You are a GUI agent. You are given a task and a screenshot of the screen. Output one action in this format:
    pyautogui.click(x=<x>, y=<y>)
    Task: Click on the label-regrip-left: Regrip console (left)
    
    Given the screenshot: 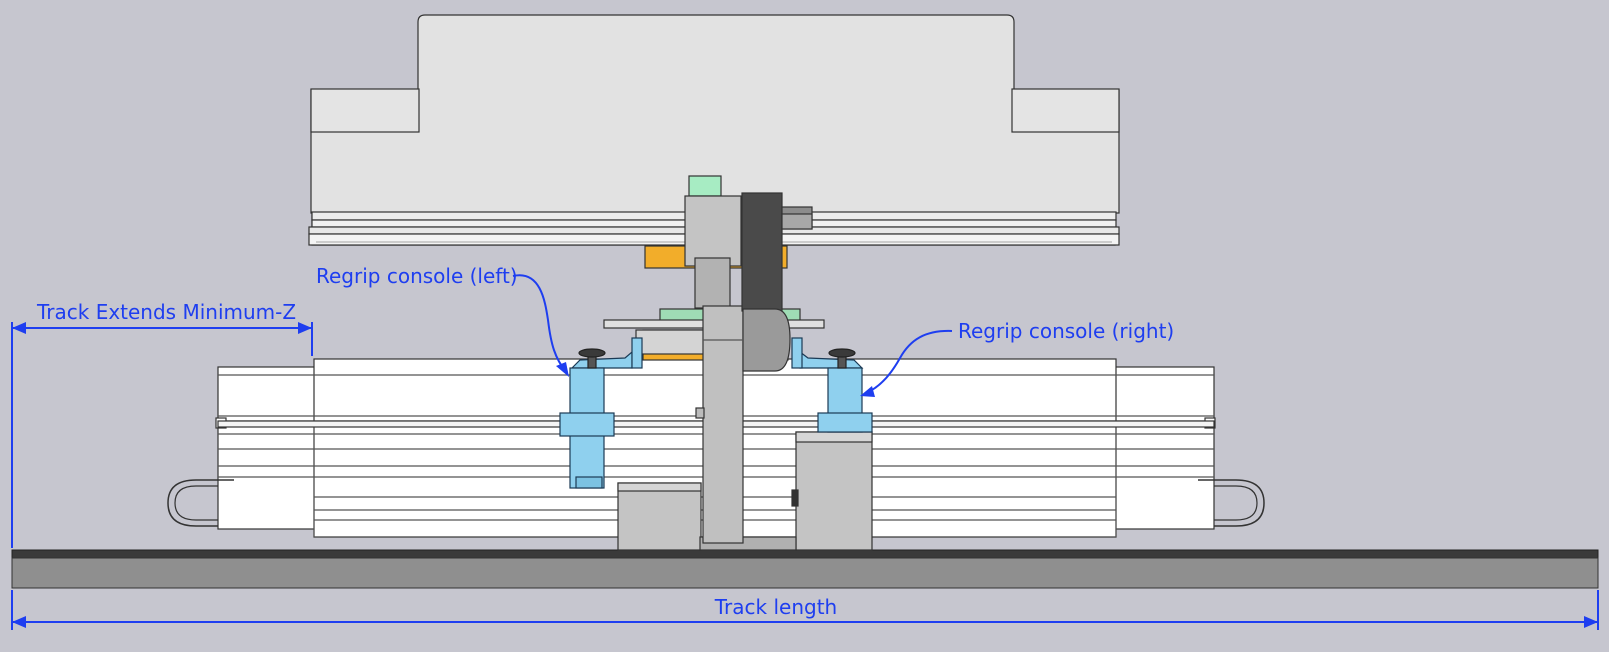 What is the action you would take?
    pyautogui.click(x=417, y=276)
    